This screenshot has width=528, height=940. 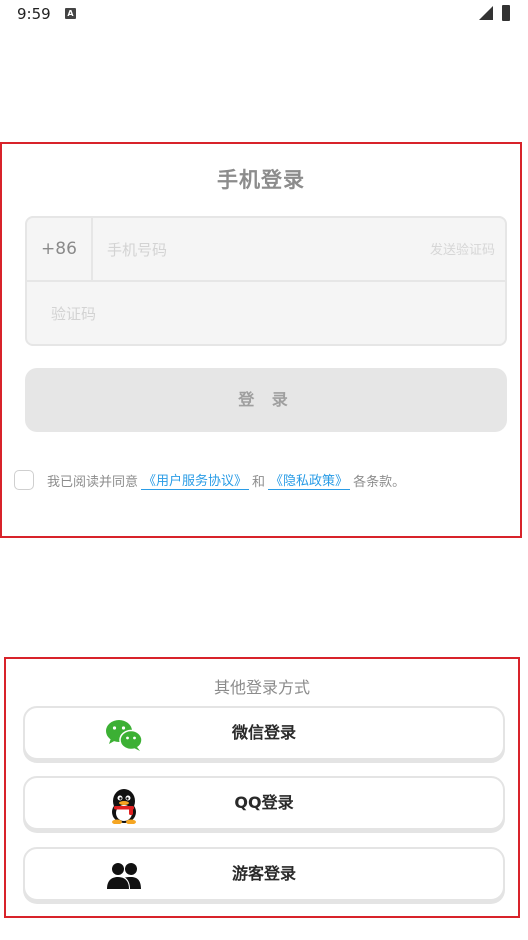 I want to click on page-title: 手机登录, so click(x=261, y=180).